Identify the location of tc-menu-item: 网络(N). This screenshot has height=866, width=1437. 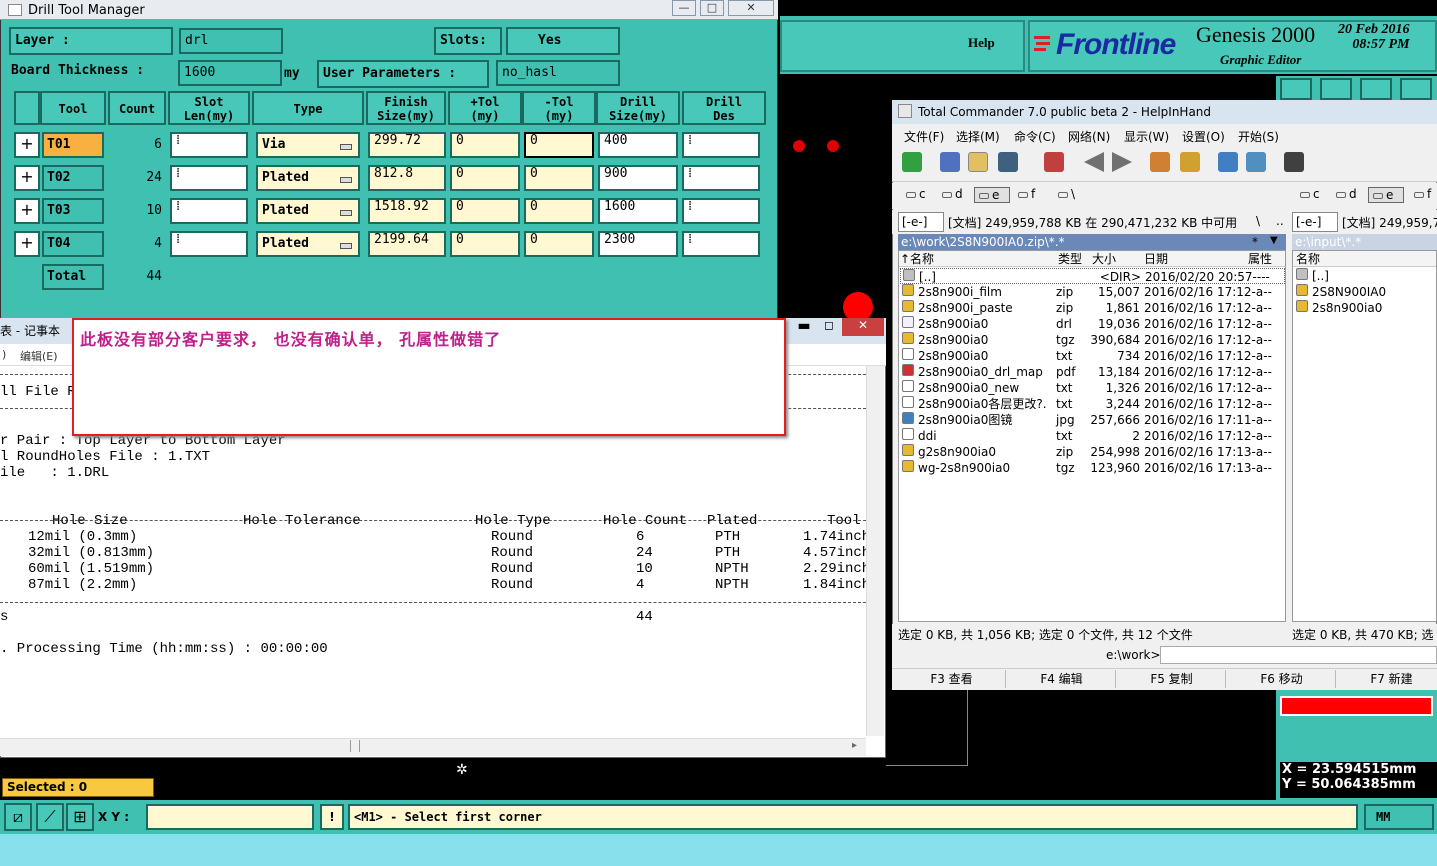
(1089, 136).